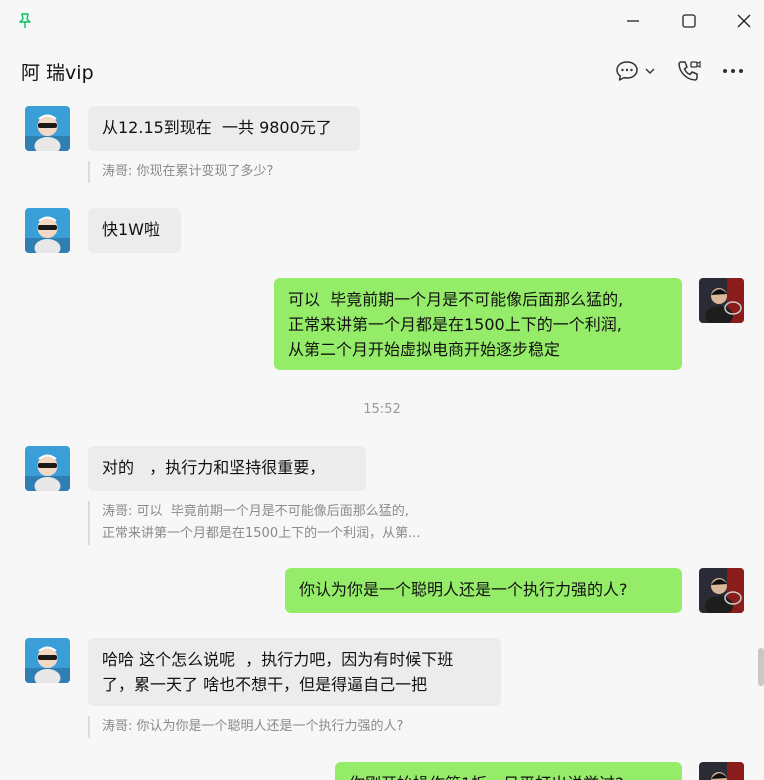  Describe the element at coordinates (689, 21) in the screenshot. I see `maximize-icon` at that location.